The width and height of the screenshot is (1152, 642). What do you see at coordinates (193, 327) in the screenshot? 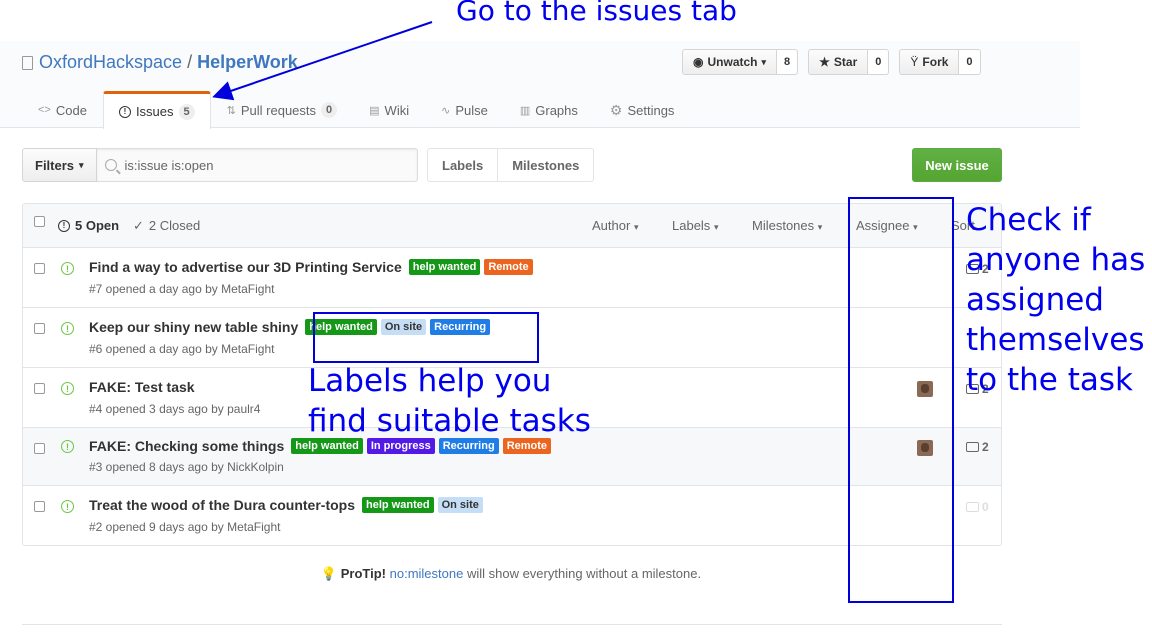
I see `issue-title-link: Keep our shiny new table shiny` at bounding box center [193, 327].